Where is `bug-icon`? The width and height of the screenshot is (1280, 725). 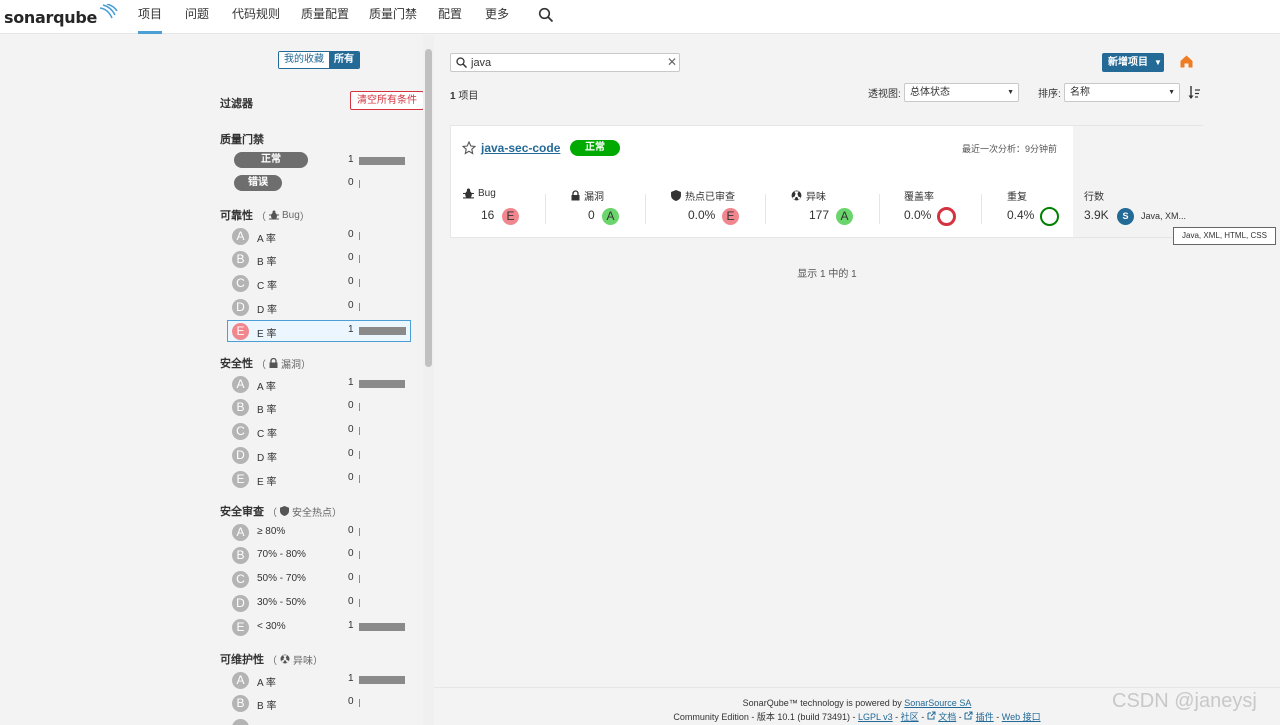 bug-icon is located at coordinates (468, 193).